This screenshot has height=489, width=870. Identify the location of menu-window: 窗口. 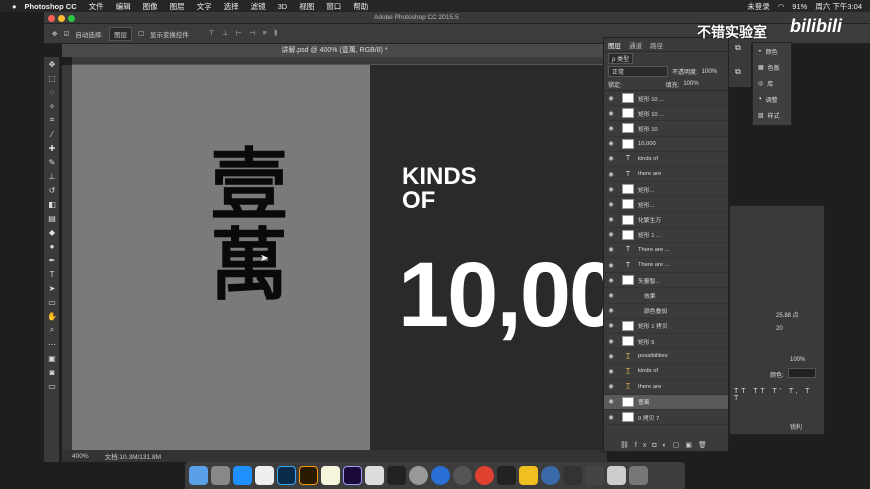
(333, 6).